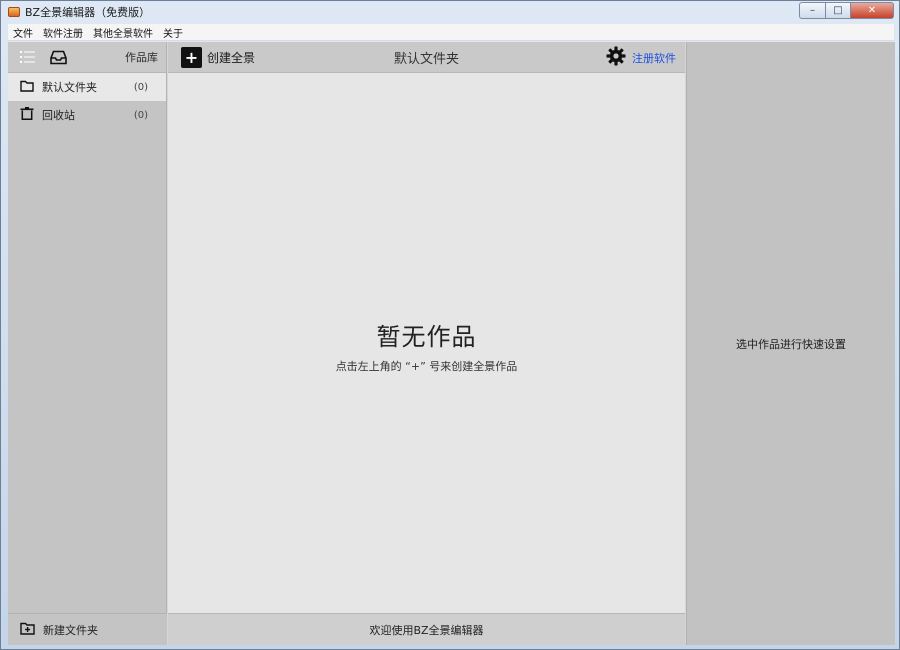 The width and height of the screenshot is (900, 650). I want to click on close-button: ✕, so click(872, 10).